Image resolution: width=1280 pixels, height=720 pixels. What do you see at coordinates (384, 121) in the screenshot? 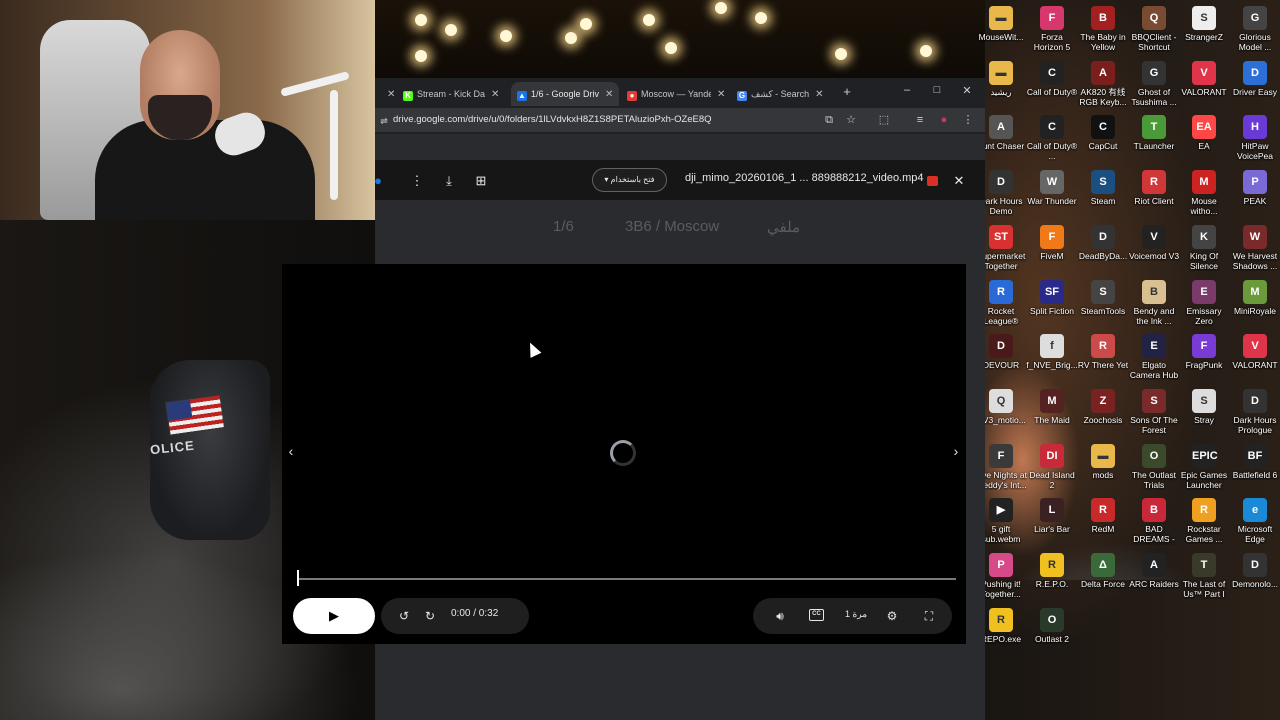
I see `site-info-icon: ⇌` at bounding box center [384, 121].